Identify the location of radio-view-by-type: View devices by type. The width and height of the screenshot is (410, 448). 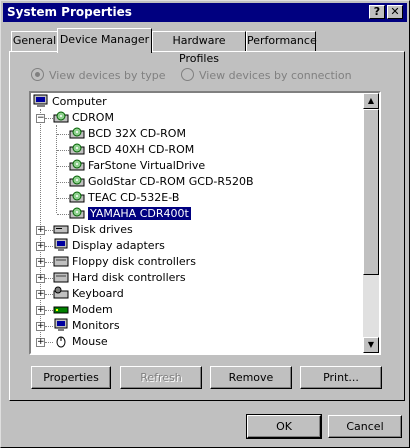
(98, 75).